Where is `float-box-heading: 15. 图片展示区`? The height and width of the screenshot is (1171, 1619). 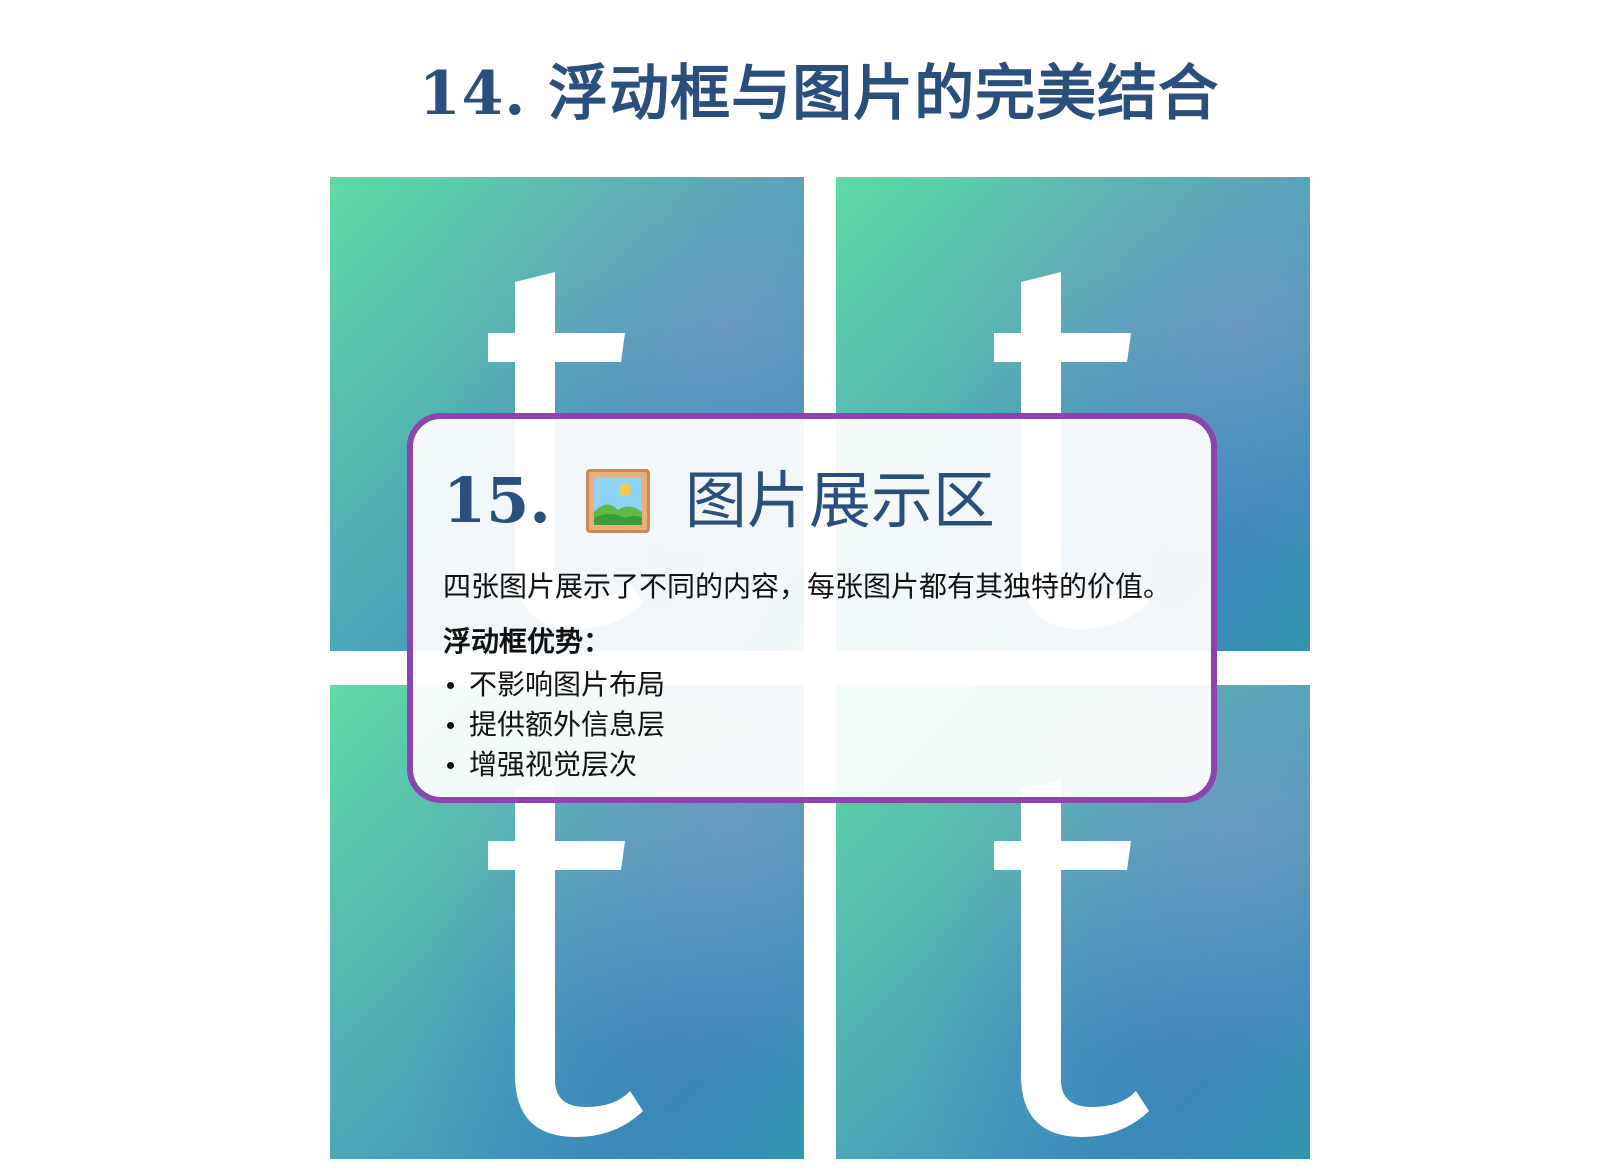
float-box-heading: 15. 图片展示区 is located at coordinates (812, 501).